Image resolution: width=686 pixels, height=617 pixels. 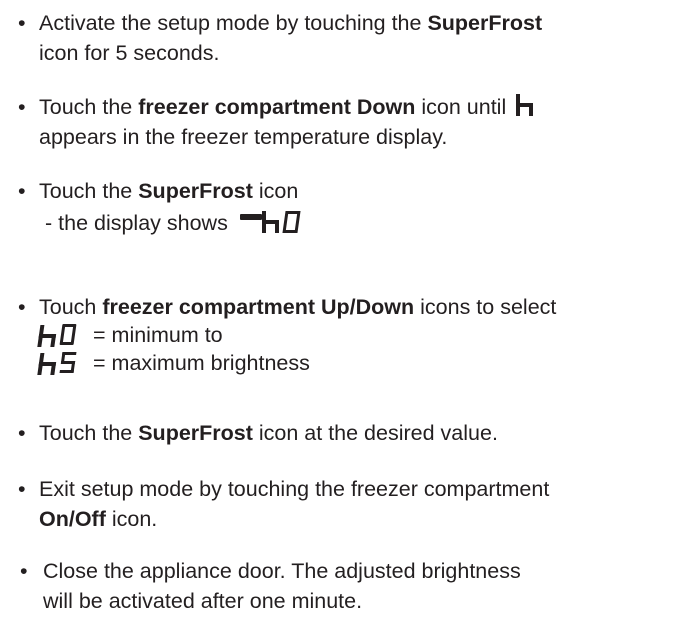 I want to click on step-line-1: Touch the SuperFrost icon, so click(x=169, y=191).